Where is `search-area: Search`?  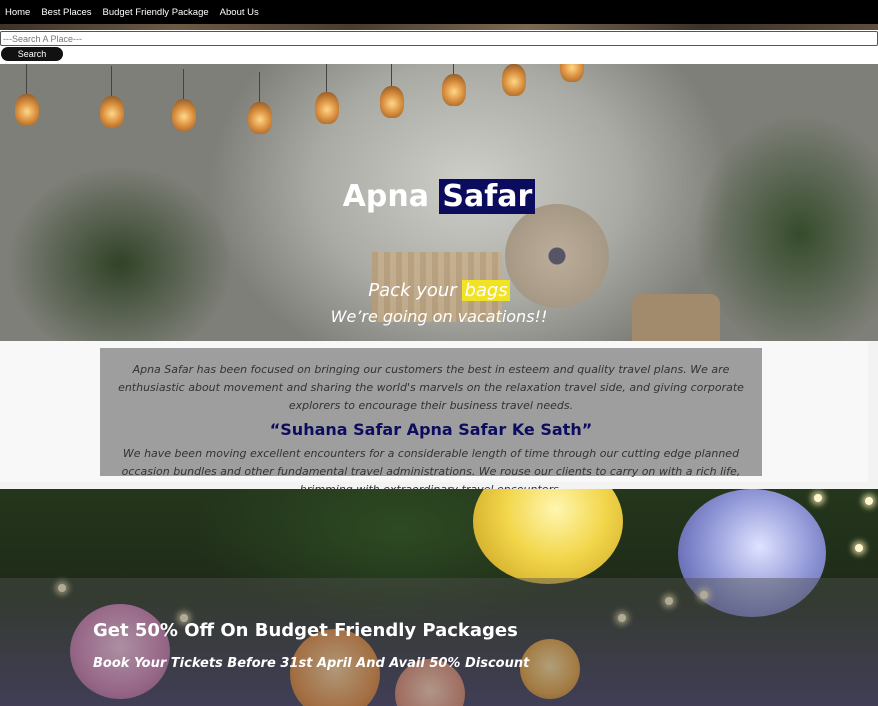
search-area: Search is located at coordinates (439, 47).